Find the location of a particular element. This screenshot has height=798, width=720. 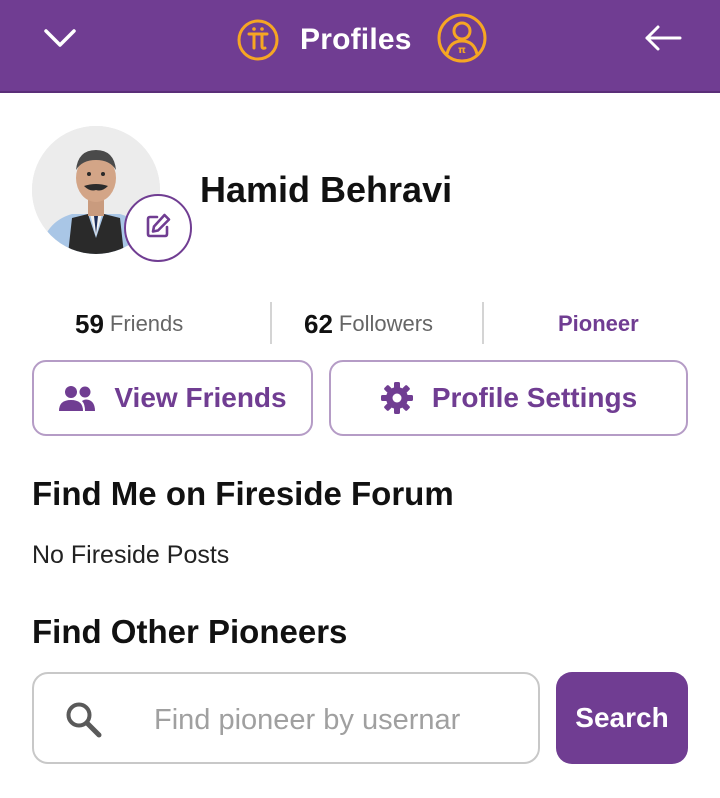

svg-text: π is located at coordinates (462, 50).